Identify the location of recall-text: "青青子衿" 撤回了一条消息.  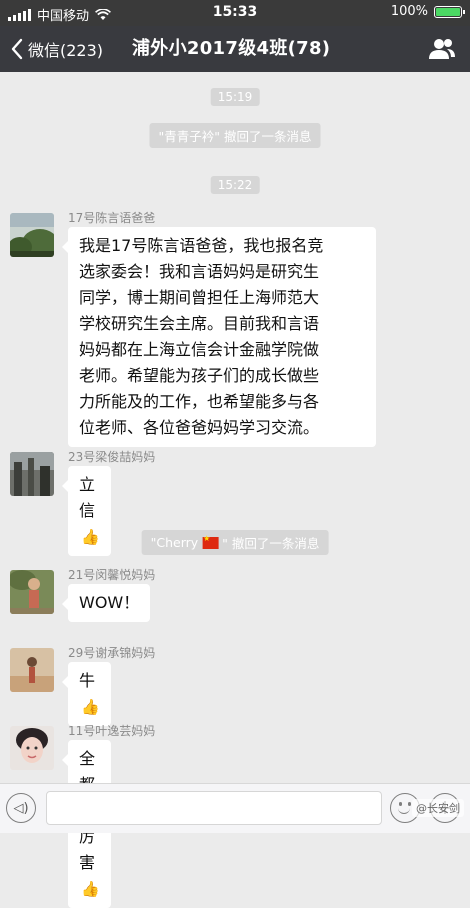
(235, 136).